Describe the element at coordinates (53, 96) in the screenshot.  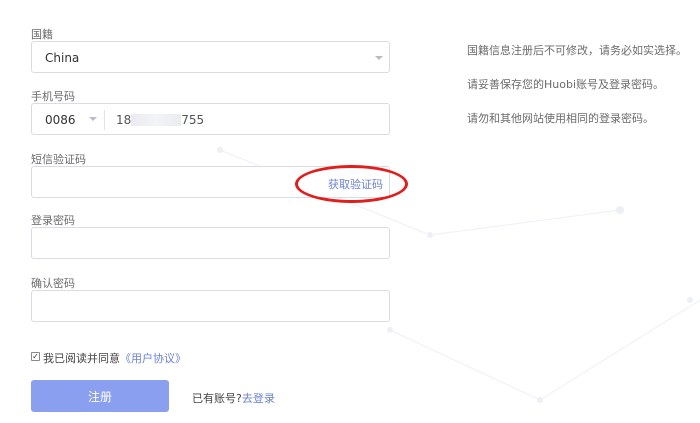
I see `phone-label: 手机号码` at that location.